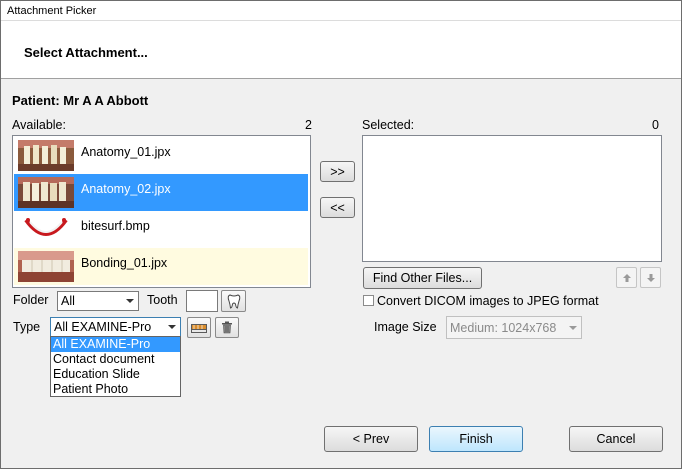 The width and height of the screenshot is (682, 469). What do you see at coordinates (31, 300) in the screenshot?
I see `folder-label: Folder` at bounding box center [31, 300].